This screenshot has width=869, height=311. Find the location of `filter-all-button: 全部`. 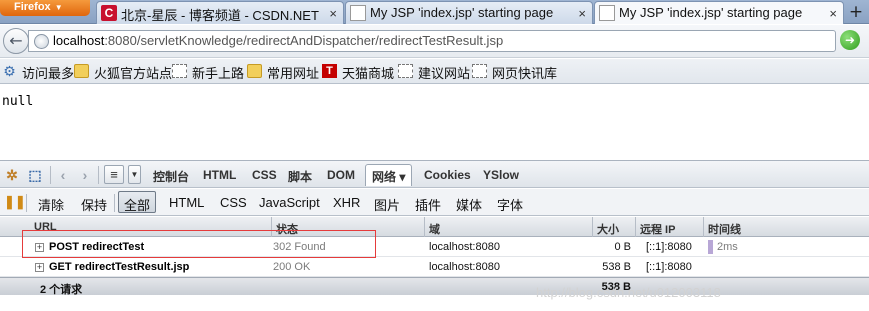

filter-all-button: 全部 is located at coordinates (137, 202).